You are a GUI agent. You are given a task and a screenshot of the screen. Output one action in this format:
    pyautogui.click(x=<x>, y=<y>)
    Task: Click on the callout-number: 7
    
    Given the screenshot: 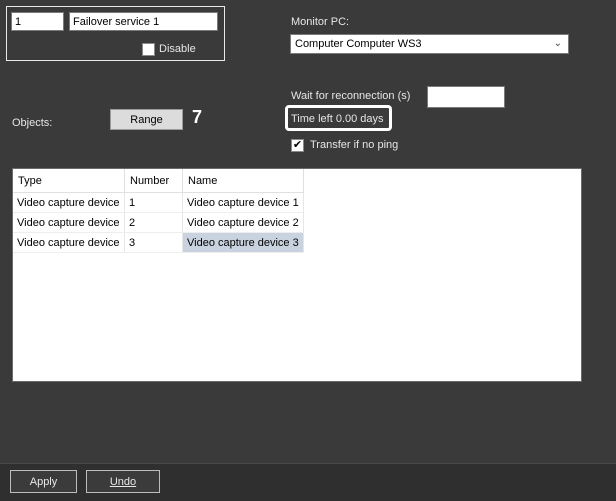 What is the action you would take?
    pyautogui.click(x=197, y=117)
    